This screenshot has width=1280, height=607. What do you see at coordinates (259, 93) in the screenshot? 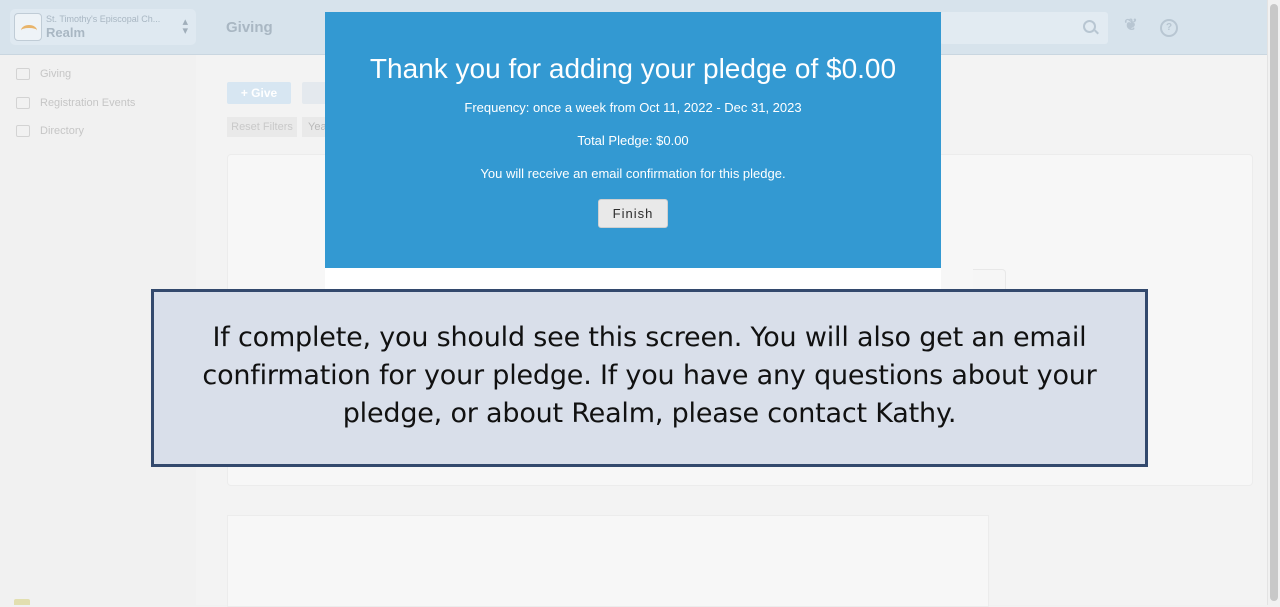
I see `give-button: + Give` at bounding box center [259, 93].